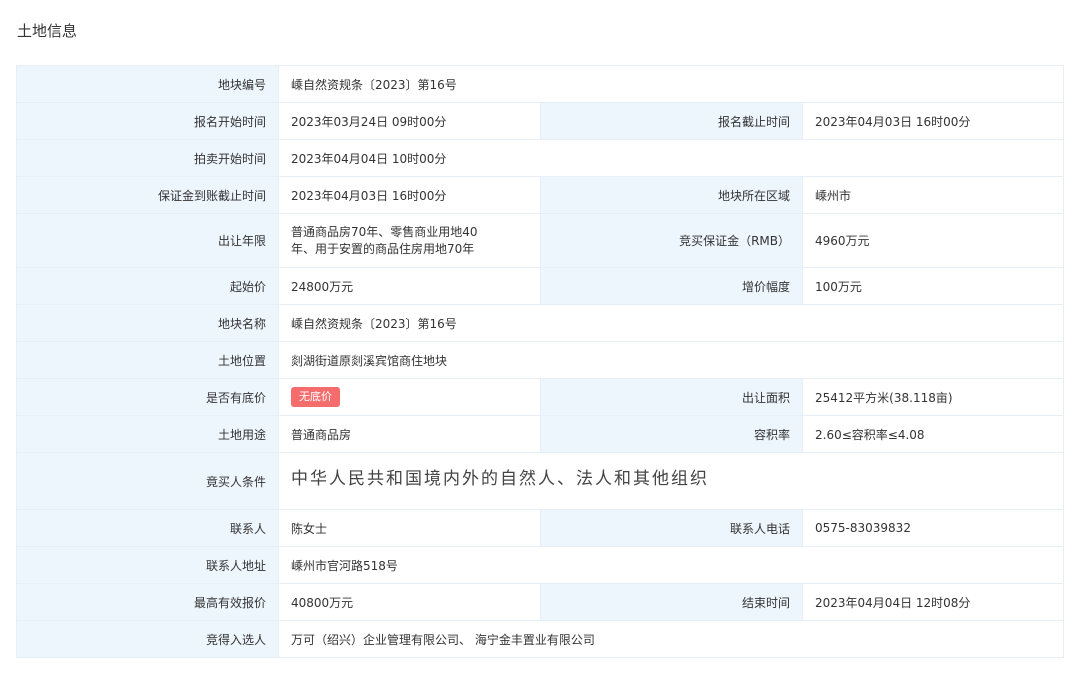  I want to click on contact-label: 联系人, so click(147, 528).